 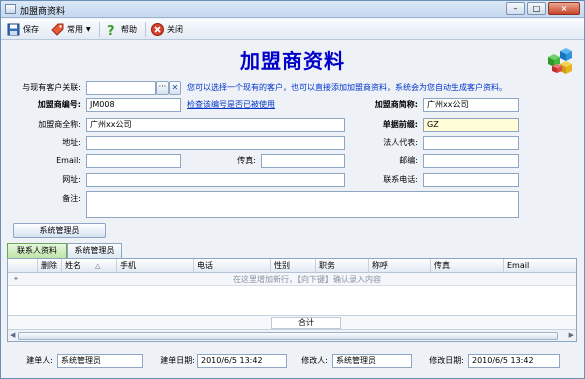 I want to click on clear-x-icon: ✕, so click(x=175, y=87).